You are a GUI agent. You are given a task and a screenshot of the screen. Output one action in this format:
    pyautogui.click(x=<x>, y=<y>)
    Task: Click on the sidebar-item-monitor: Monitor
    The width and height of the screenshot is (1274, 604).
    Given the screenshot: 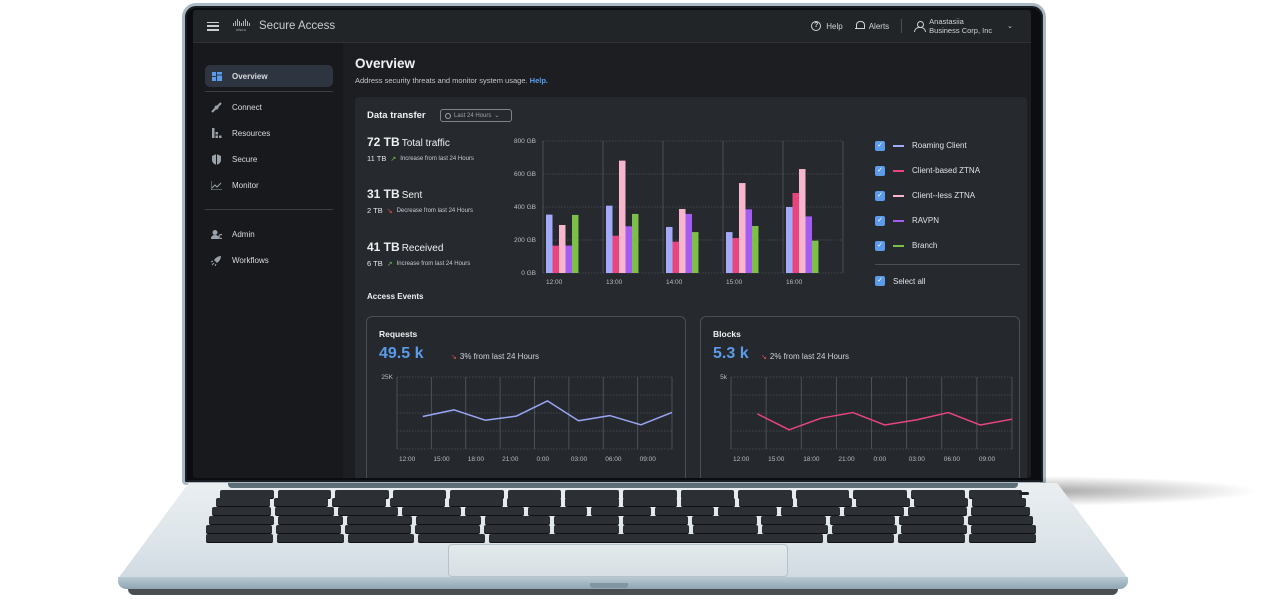 What is the action you would take?
    pyautogui.click(x=269, y=185)
    